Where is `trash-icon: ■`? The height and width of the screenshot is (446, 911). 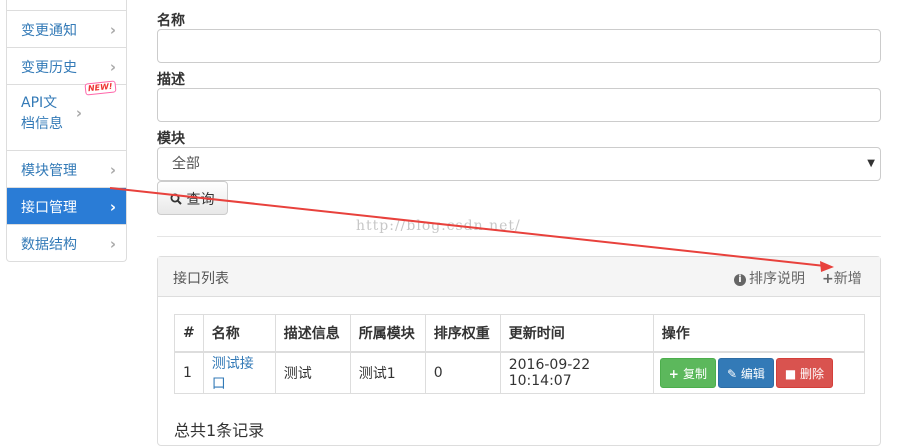 trash-icon: ■ is located at coordinates (792, 373).